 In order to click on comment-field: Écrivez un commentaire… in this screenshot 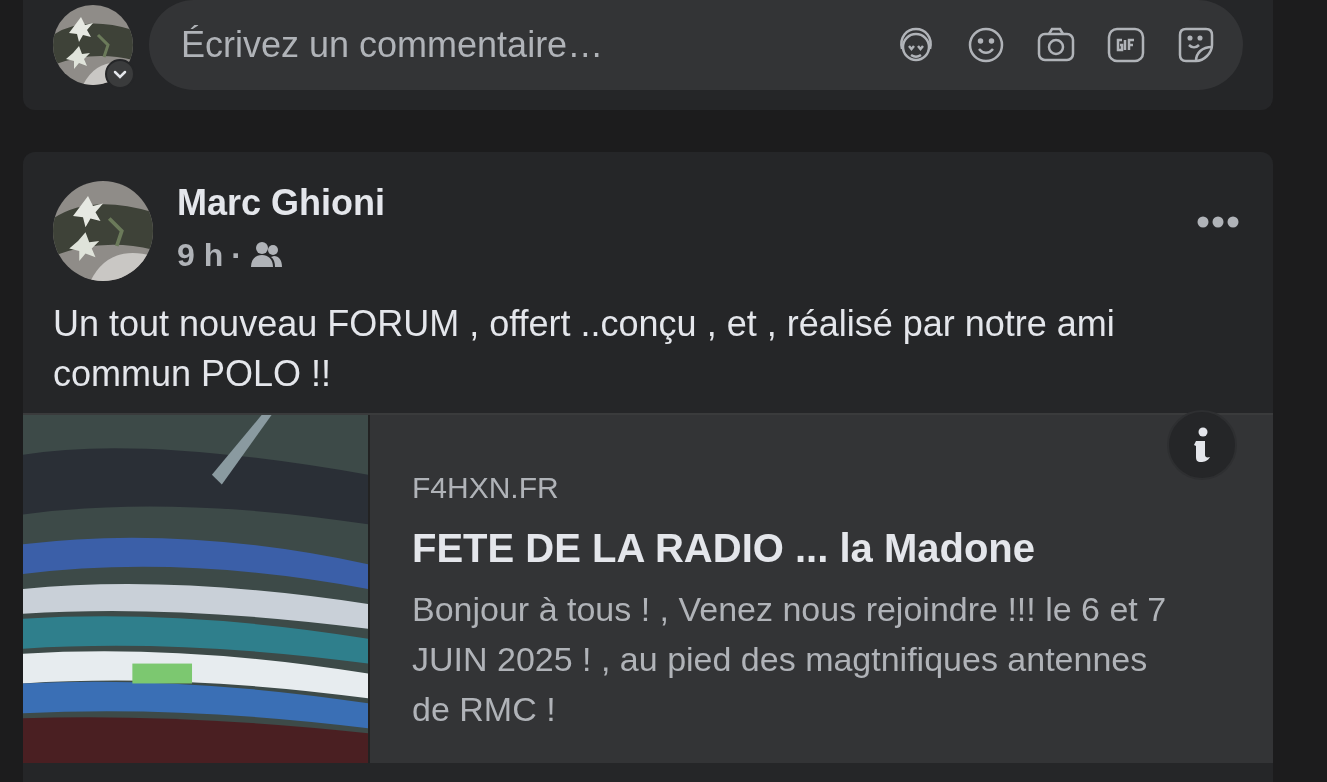, I will do `click(696, 45)`.